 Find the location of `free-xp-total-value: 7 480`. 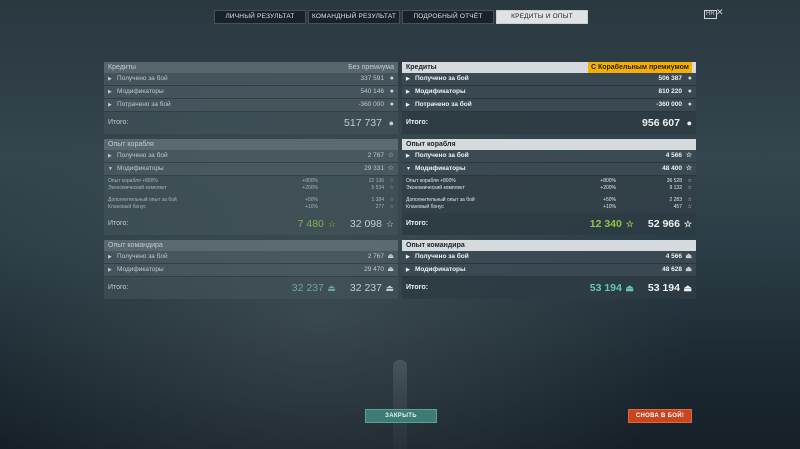

free-xp-total-value: 7 480 is located at coordinates (310, 224).